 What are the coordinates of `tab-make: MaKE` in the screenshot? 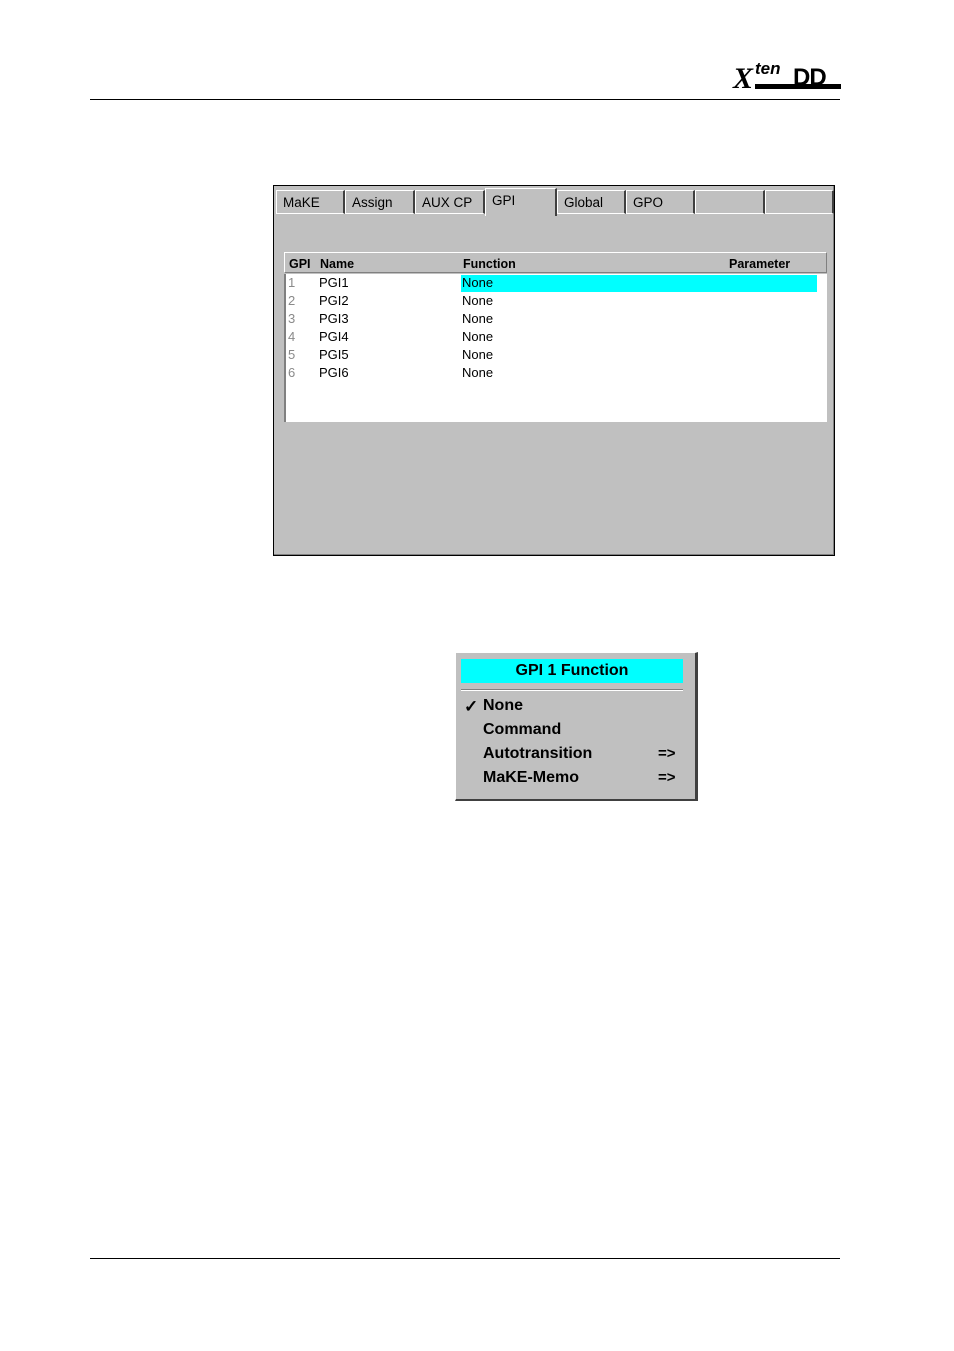 It's located at (310, 202).